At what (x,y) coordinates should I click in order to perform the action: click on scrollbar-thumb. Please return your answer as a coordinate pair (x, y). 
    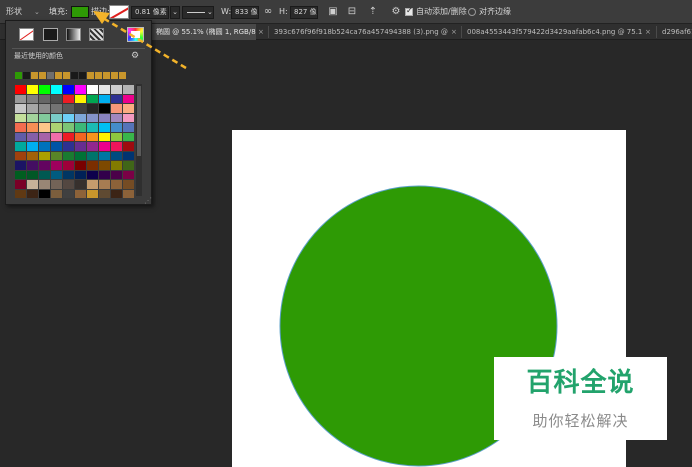
    Looking at the image, I should click on (139, 121).